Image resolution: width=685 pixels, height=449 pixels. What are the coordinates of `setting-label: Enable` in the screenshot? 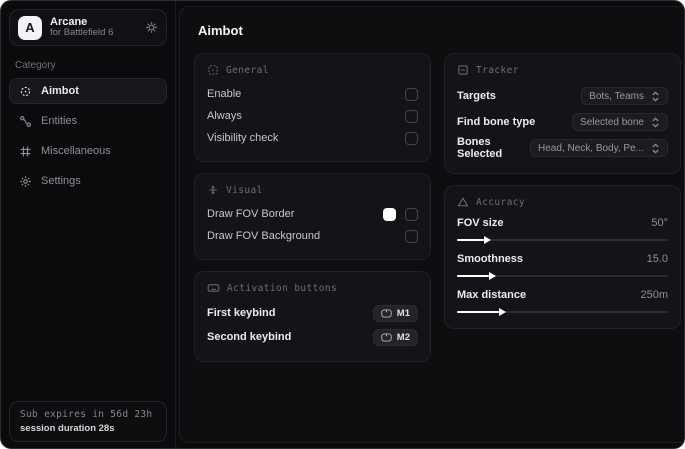 It's located at (224, 94).